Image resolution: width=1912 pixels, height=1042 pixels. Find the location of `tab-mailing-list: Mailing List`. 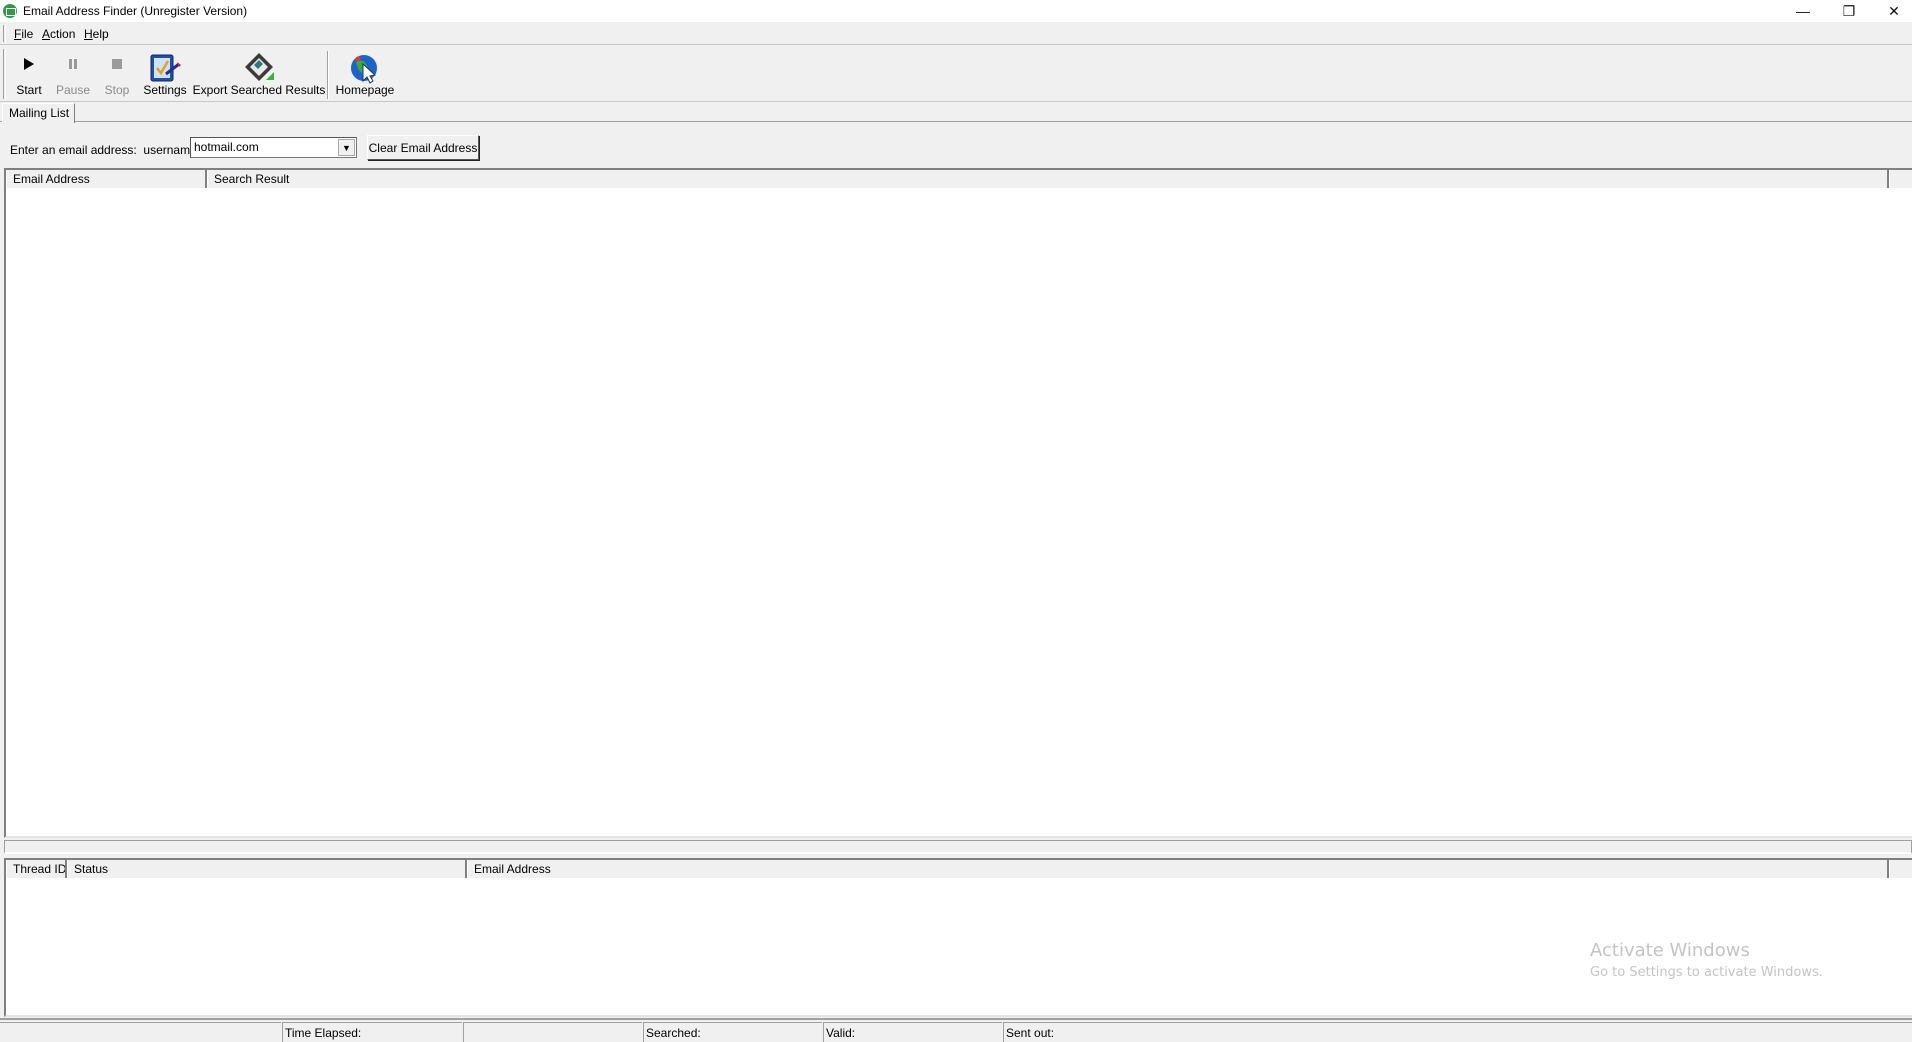

tab-mailing-list: Mailing List is located at coordinates (39, 113).